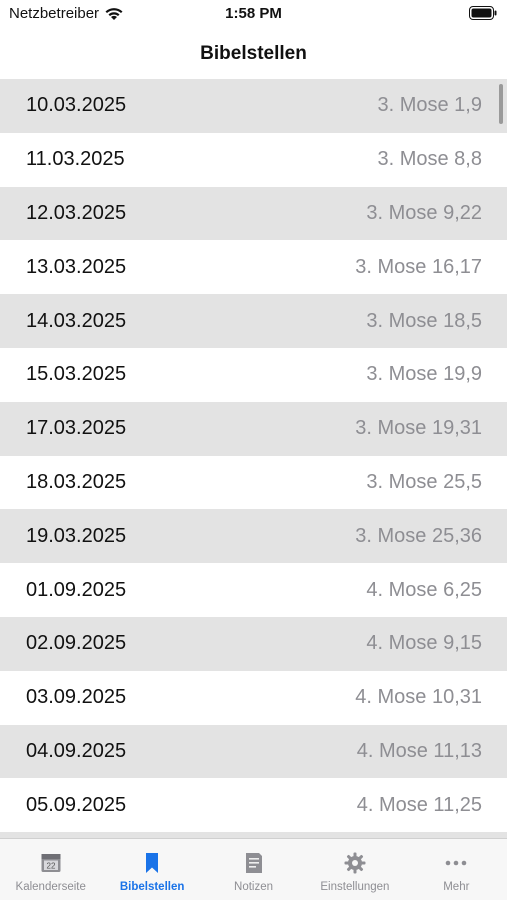  I want to click on list-item-date: 19.03.2025, so click(76, 535).